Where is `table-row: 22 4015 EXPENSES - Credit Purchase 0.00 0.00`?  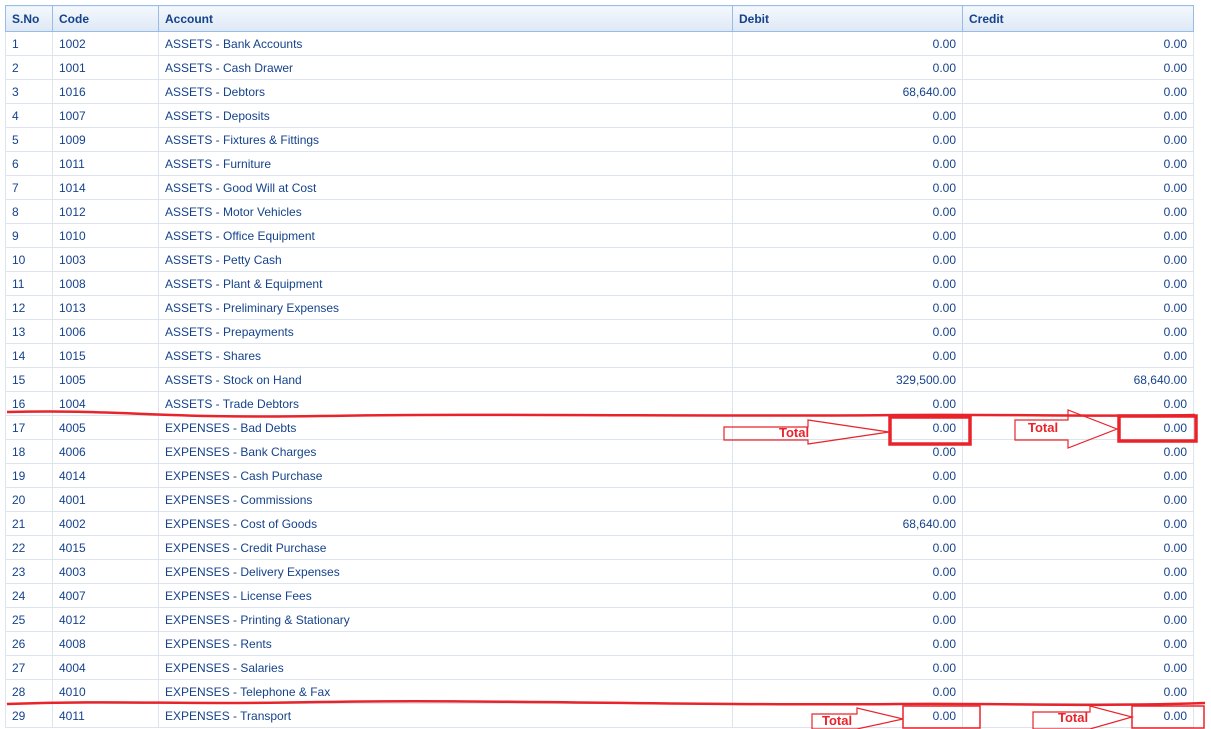 table-row: 22 4015 EXPENSES - Credit Purchase 0.00 0.00 is located at coordinates (599, 547).